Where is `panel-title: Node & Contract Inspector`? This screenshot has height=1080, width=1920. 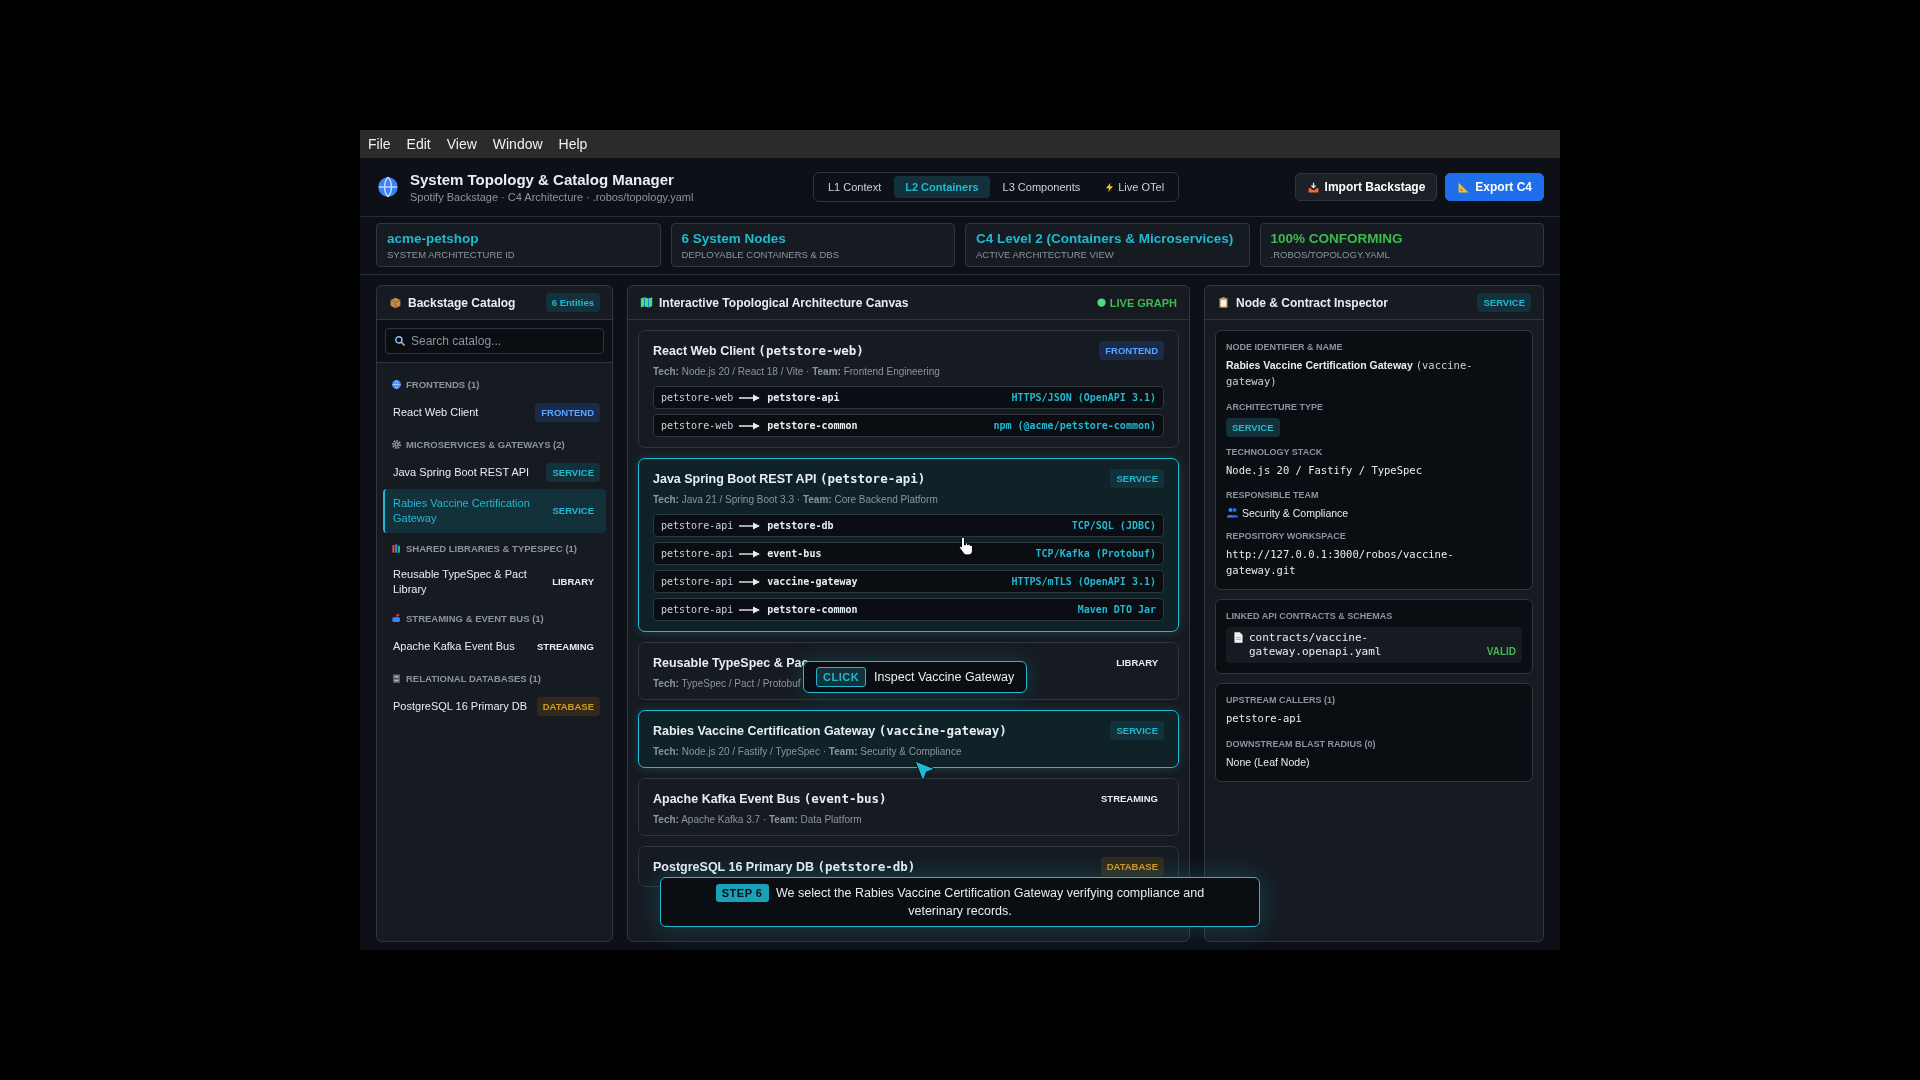
panel-title: Node & Contract Inspector is located at coordinates (1312, 302).